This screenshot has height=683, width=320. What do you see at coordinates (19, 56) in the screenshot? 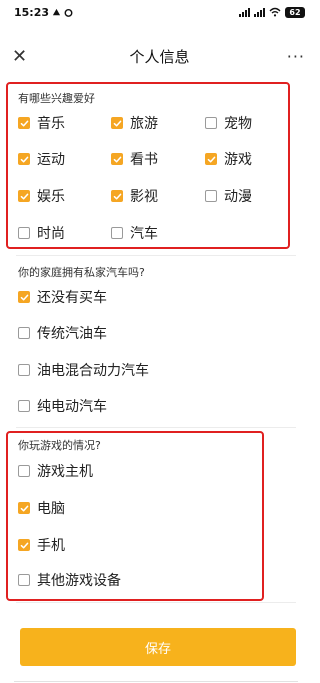
I see `close-icon: ✕` at bounding box center [19, 56].